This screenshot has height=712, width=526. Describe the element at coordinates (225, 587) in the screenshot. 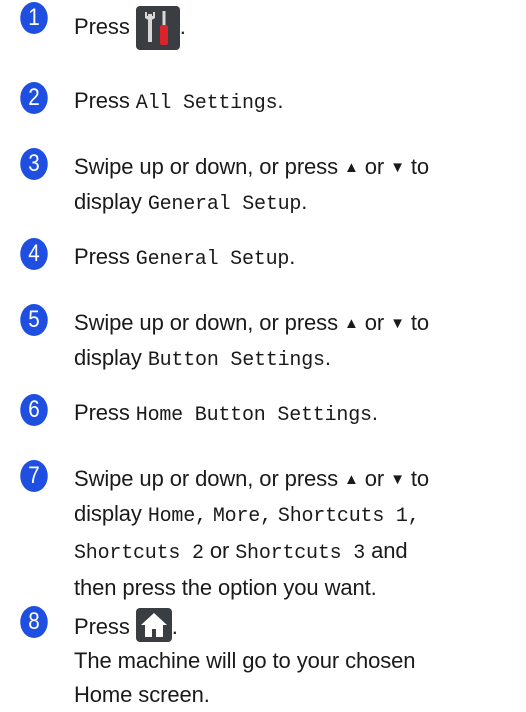

I see `step-line: then press the option you want.` at that location.